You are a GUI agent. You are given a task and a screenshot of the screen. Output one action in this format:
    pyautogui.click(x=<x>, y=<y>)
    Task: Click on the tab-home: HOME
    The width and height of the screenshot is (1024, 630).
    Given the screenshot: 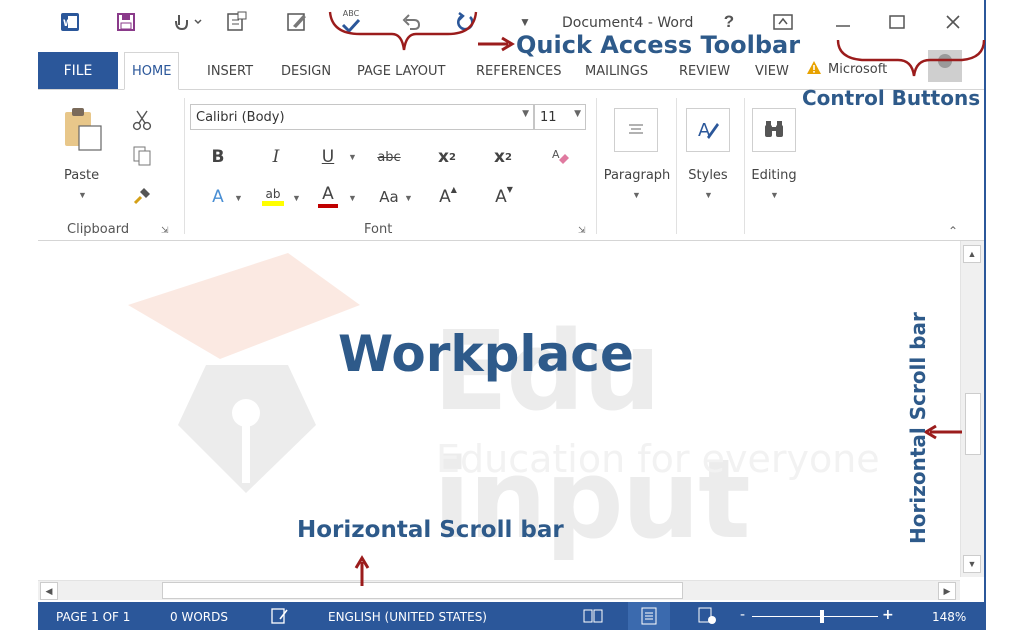 What is the action you would take?
    pyautogui.click(x=152, y=71)
    